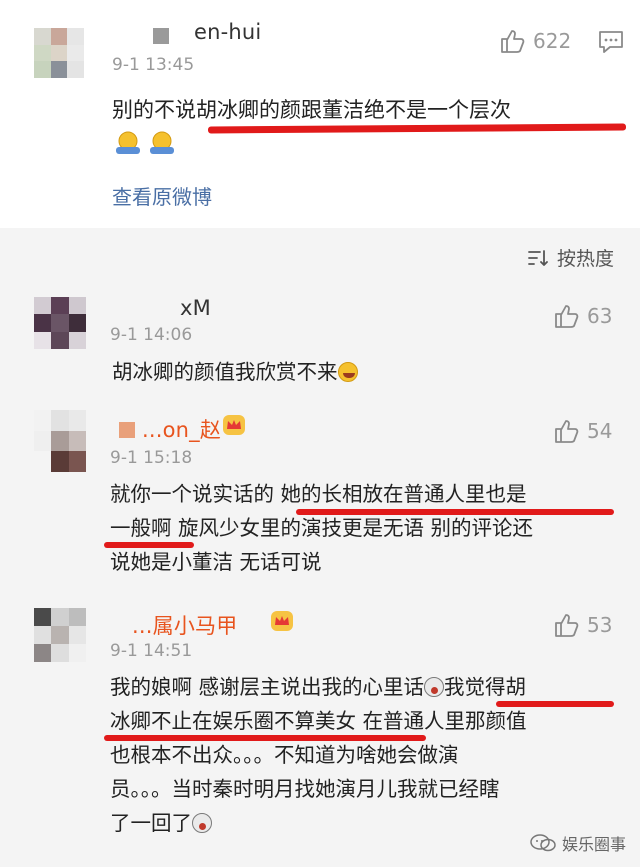 Image resolution: width=640 pixels, height=867 pixels. What do you see at coordinates (151, 335) in the screenshot?
I see `timestamp: 9-1 14:06` at bounding box center [151, 335].